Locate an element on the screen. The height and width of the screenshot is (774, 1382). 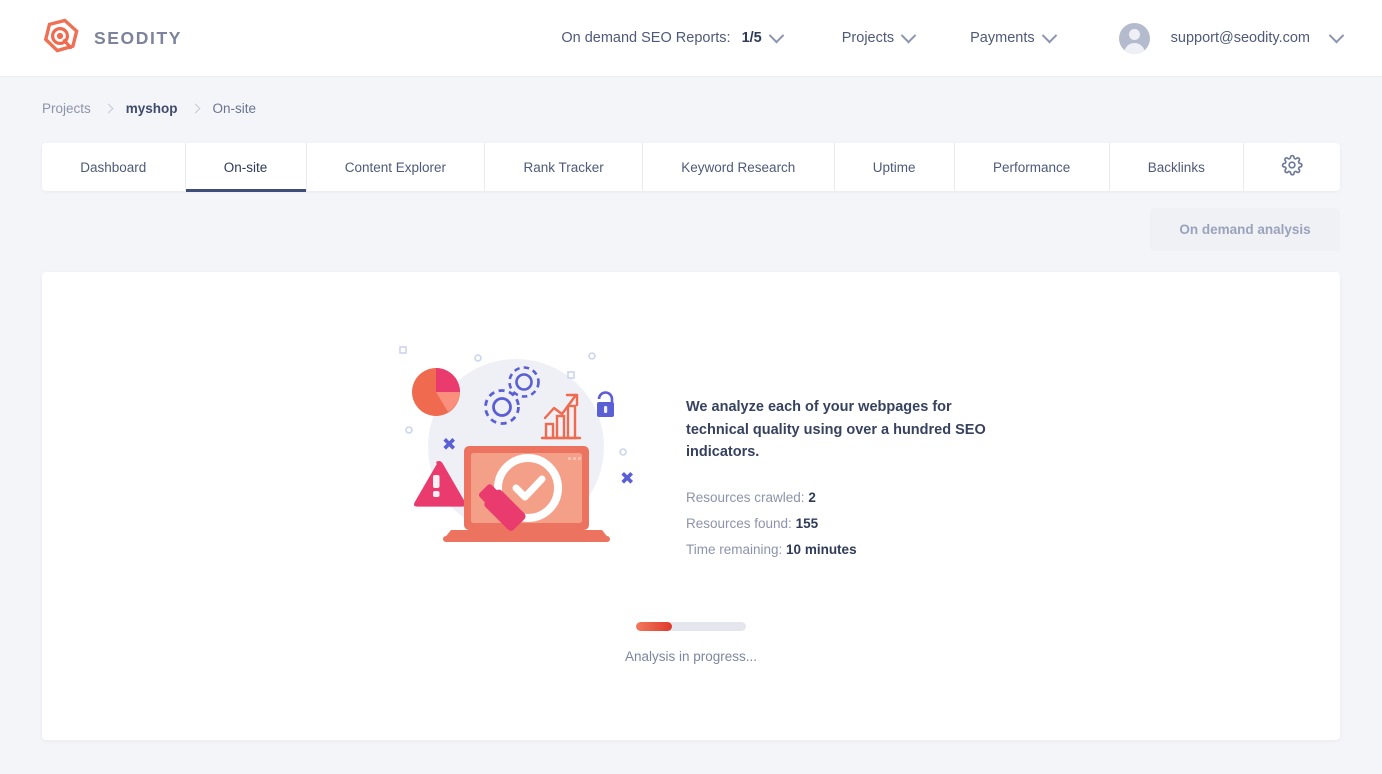
breadcrumb-item-onsite: On-site is located at coordinates (234, 108).